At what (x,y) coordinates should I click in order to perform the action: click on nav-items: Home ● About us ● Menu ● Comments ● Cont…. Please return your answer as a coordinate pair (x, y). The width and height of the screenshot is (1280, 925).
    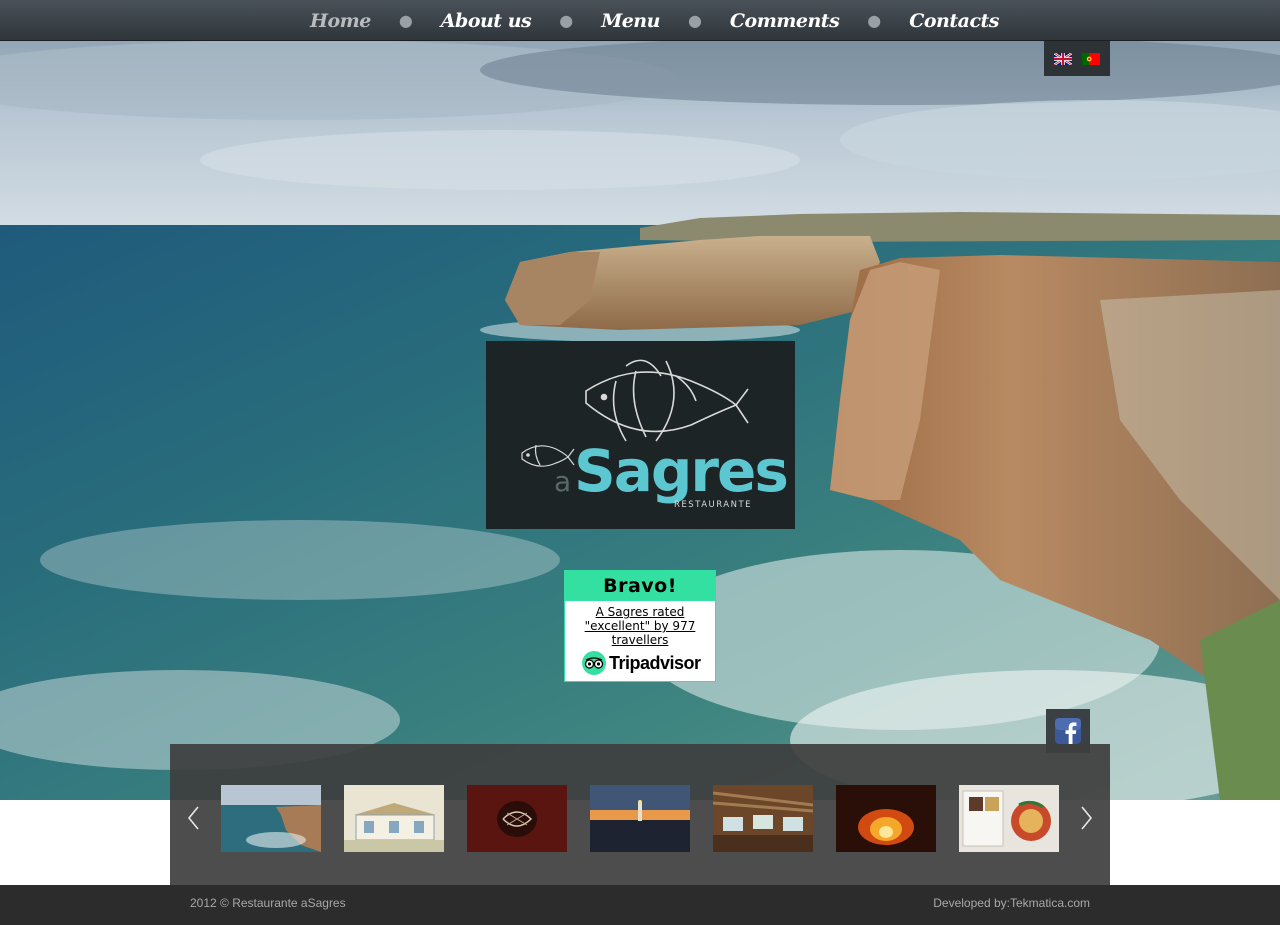
    Looking at the image, I should click on (654, 20).